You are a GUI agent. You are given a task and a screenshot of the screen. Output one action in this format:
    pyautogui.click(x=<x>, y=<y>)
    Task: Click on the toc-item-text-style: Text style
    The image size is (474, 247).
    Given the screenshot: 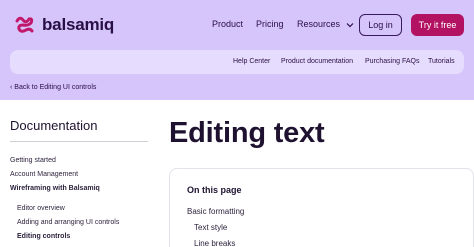 What is the action you would take?
    pyautogui.click(x=210, y=227)
    